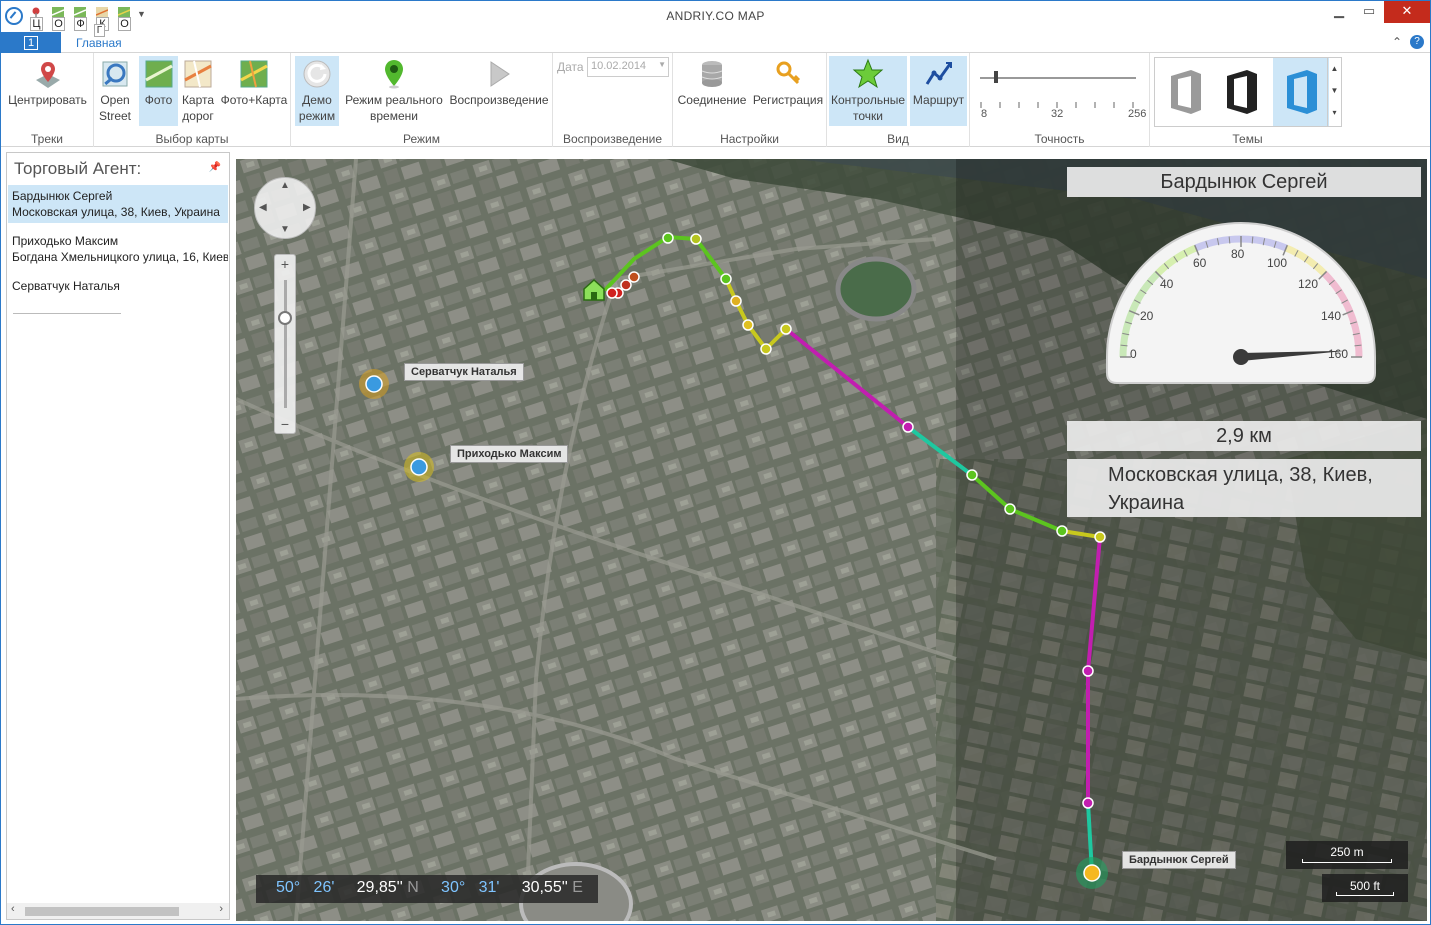  Describe the element at coordinates (394, 91) in the screenshot. I see `realtime-mode-button: Режим реального времени` at that location.